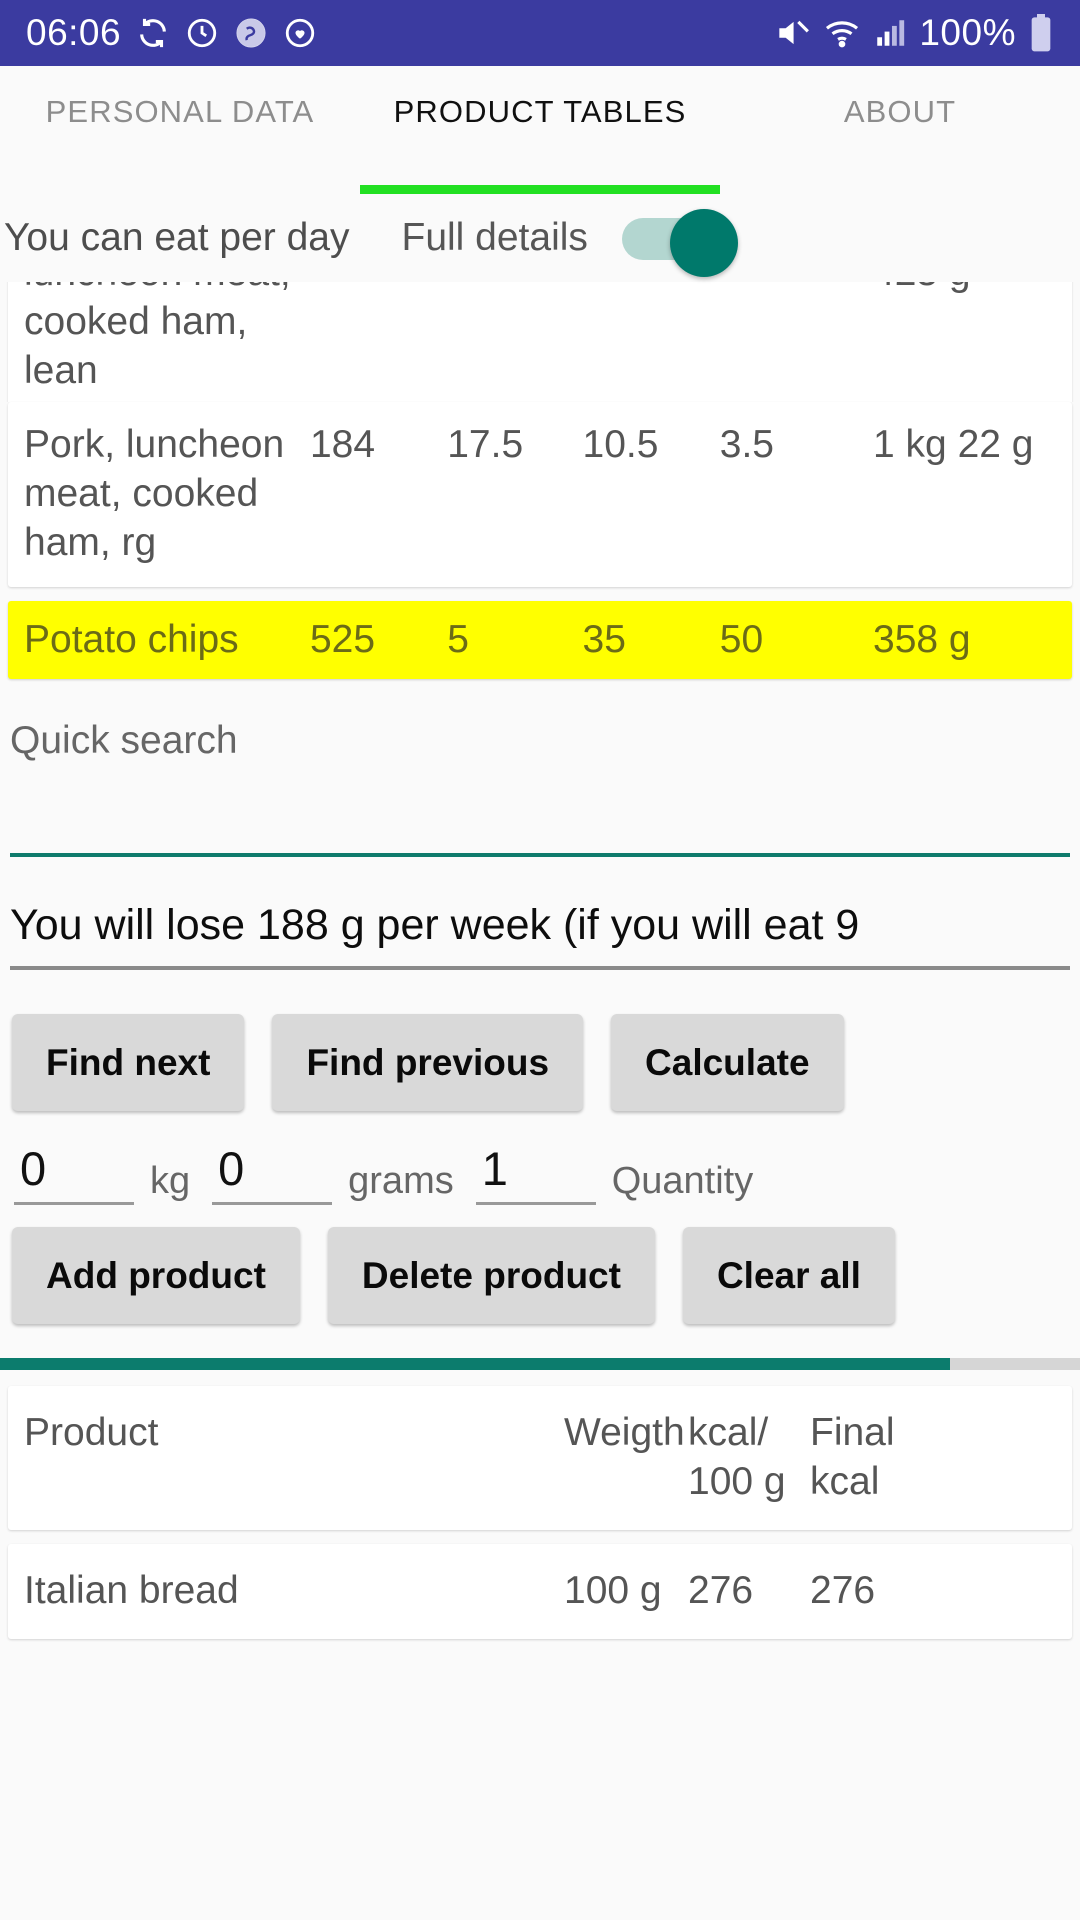 The height and width of the screenshot is (1920, 1080). Describe the element at coordinates (741, 640) in the screenshot. I see `cell-carbs: 50` at that location.